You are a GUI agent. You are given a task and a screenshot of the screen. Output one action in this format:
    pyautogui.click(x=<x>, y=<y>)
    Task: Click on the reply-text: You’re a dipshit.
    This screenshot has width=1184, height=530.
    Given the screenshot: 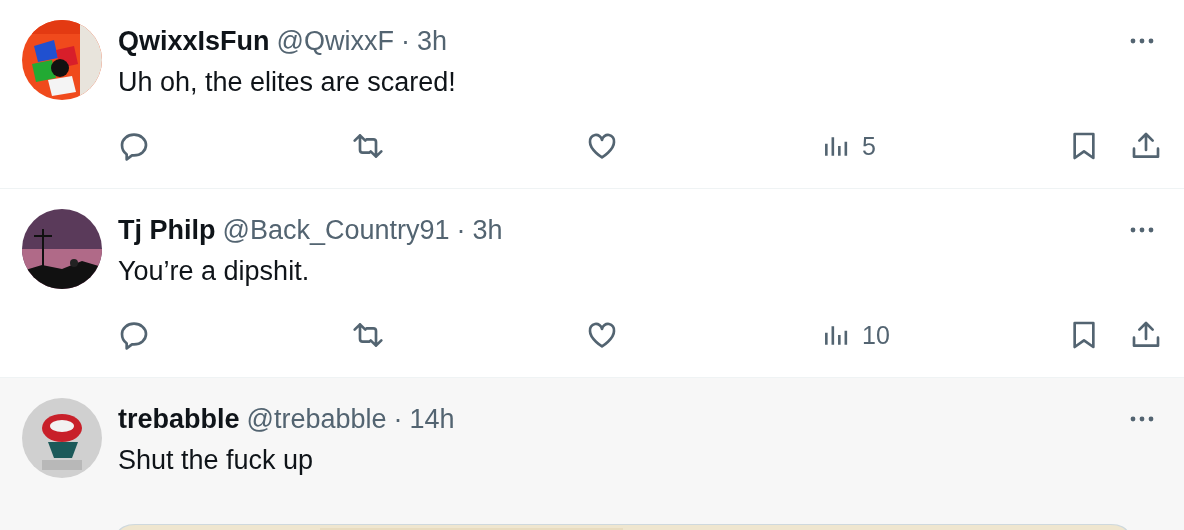 What is the action you would take?
    pyautogui.click(x=214, y=271)
    